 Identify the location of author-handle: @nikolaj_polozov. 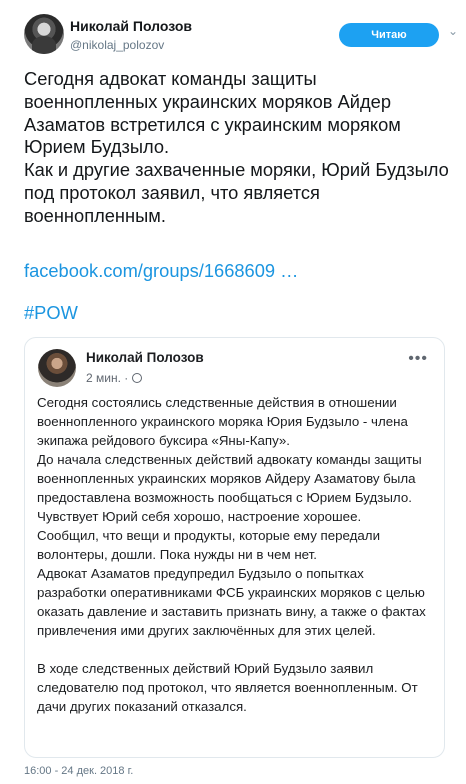
(117, 45).